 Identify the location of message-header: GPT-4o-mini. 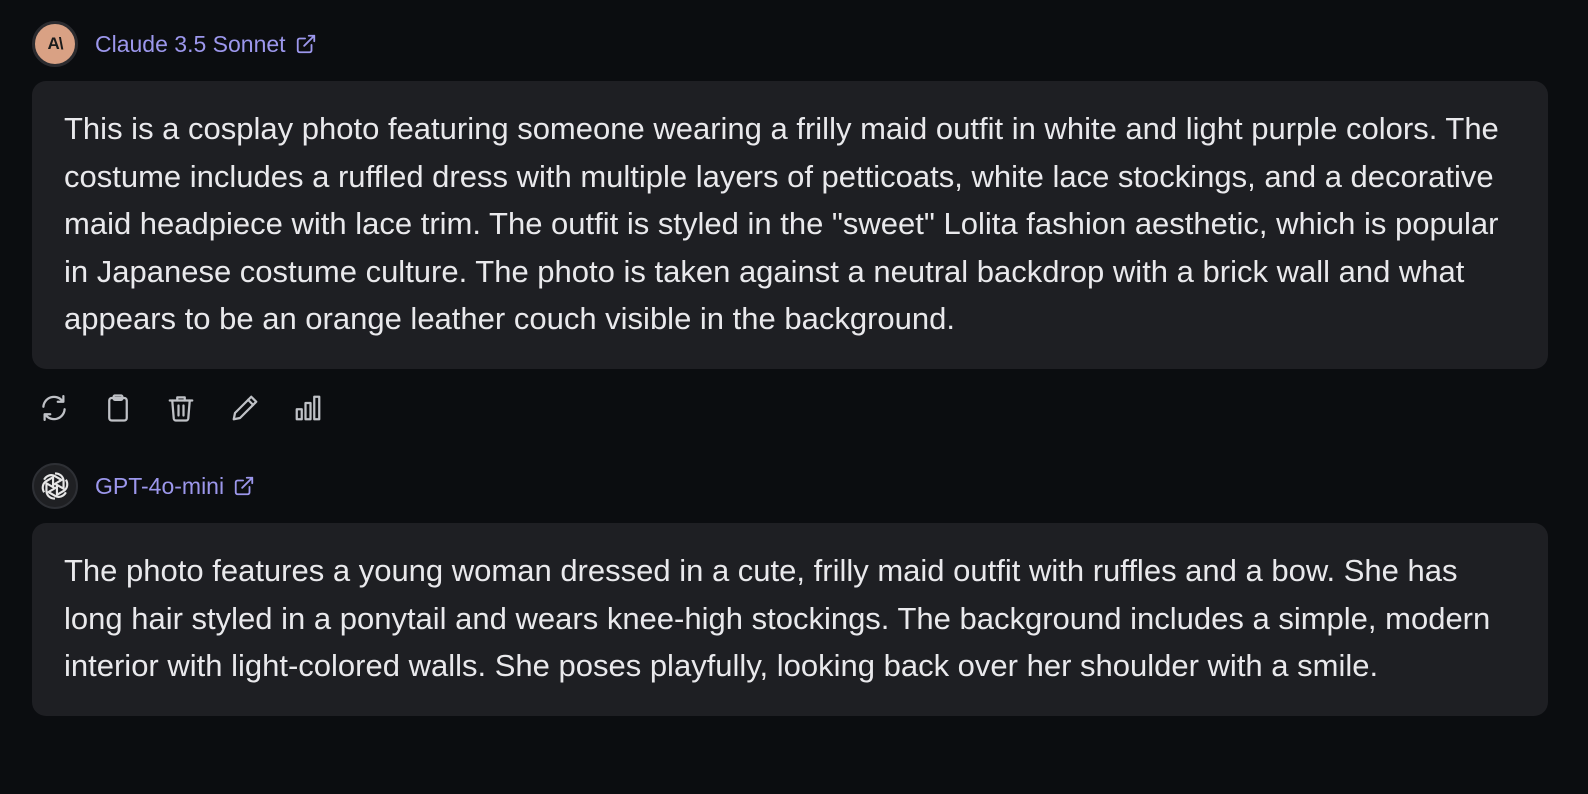
(800, 486).